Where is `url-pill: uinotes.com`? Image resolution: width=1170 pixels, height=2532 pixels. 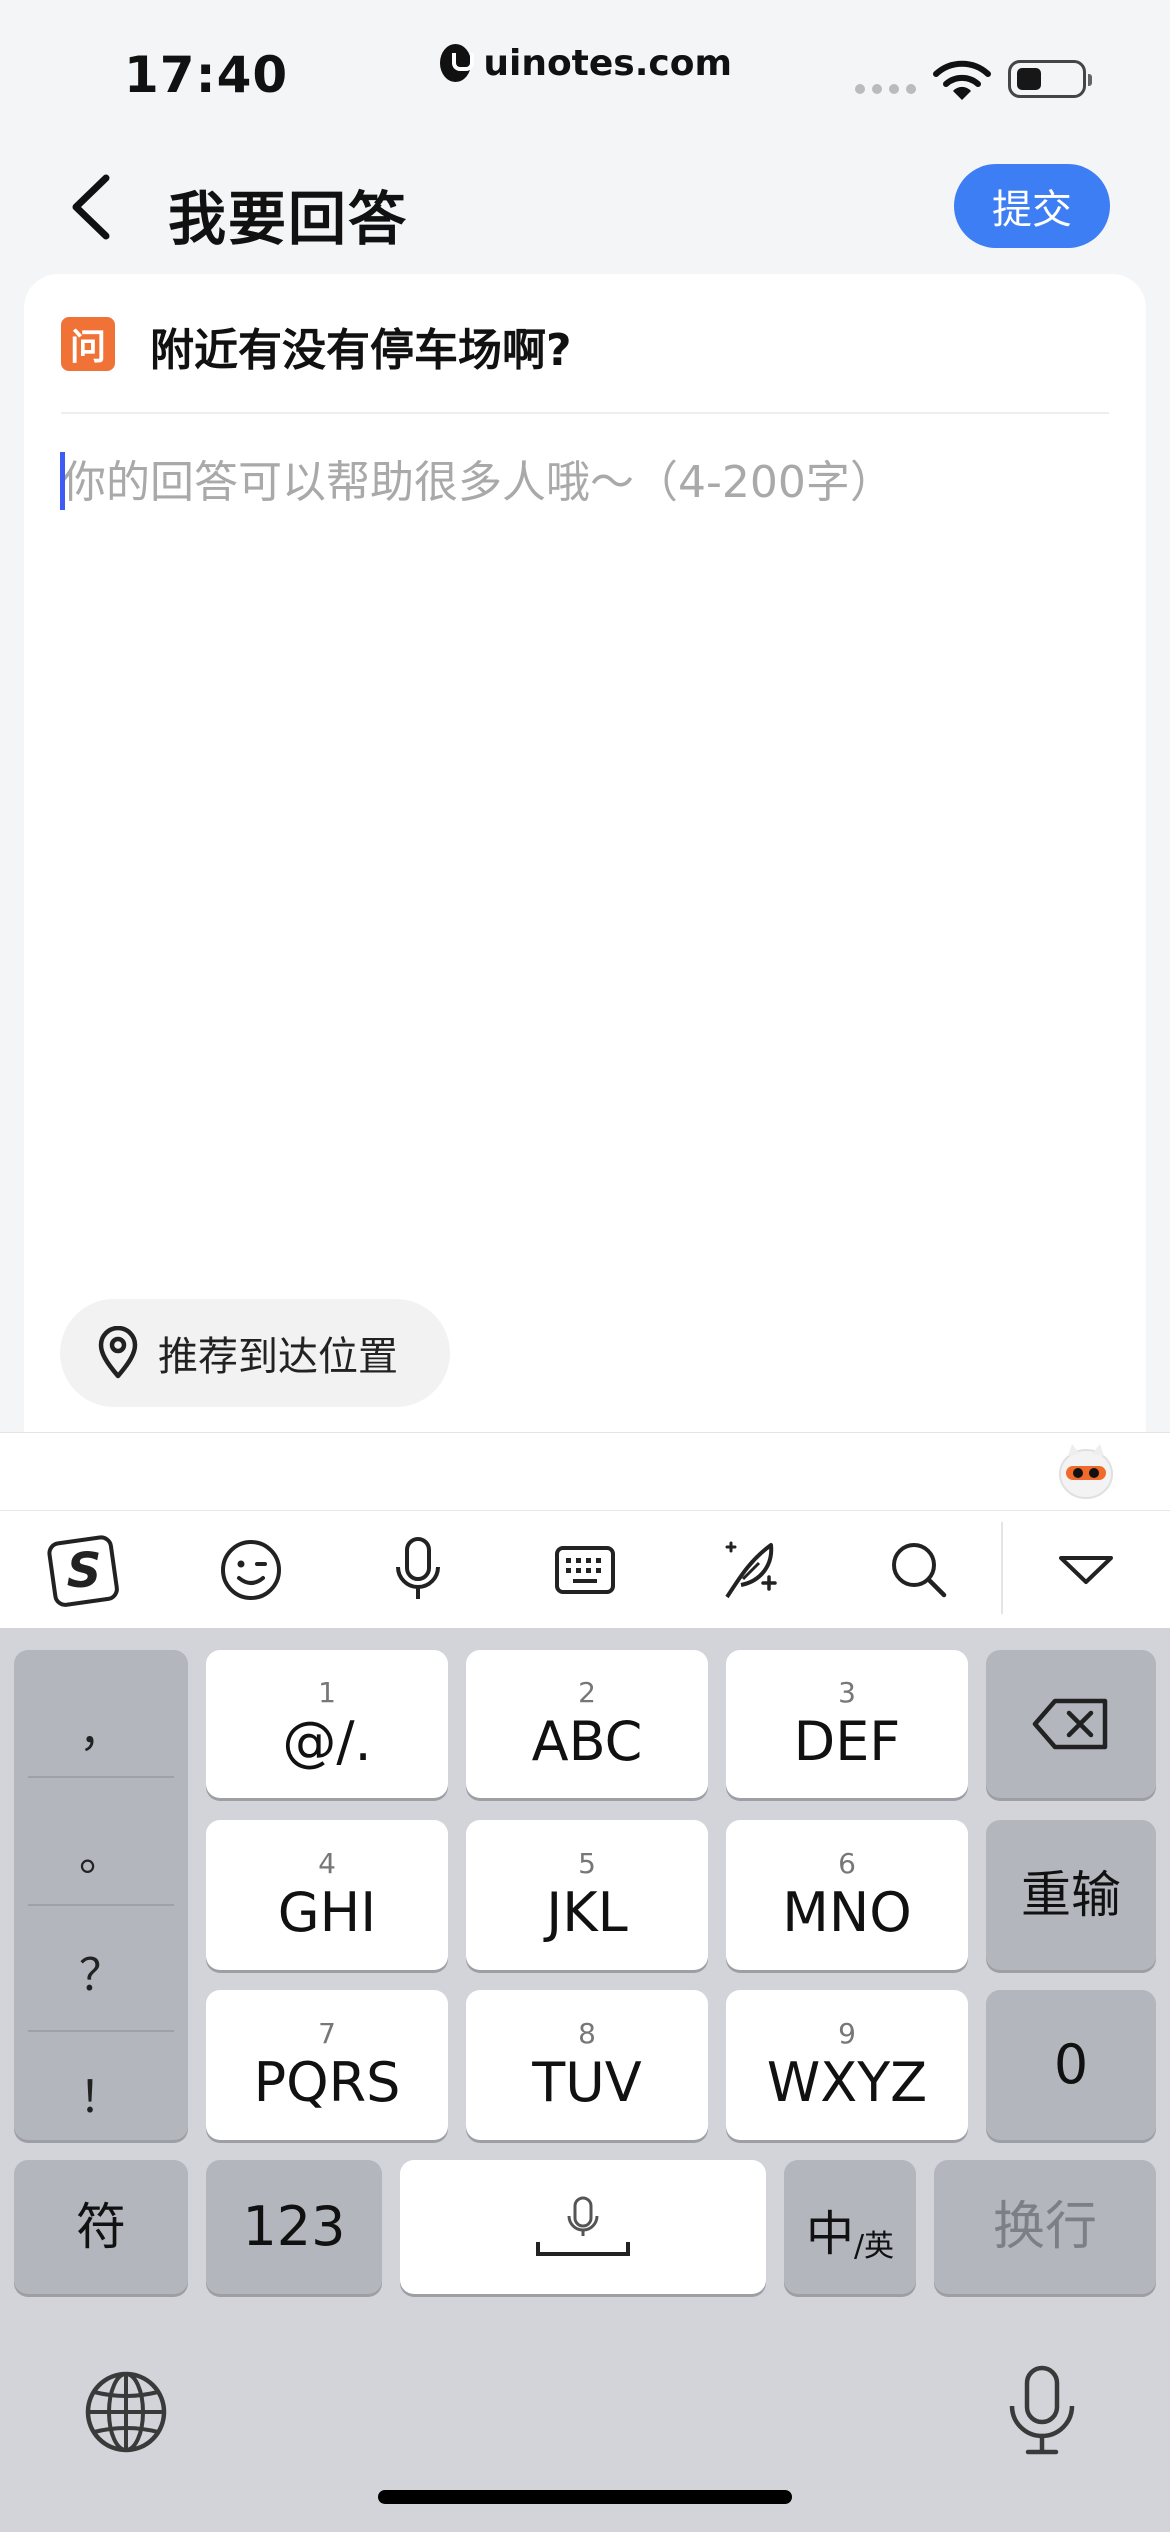
url-pill: uinotes.com is located at coordinates (586, 63).